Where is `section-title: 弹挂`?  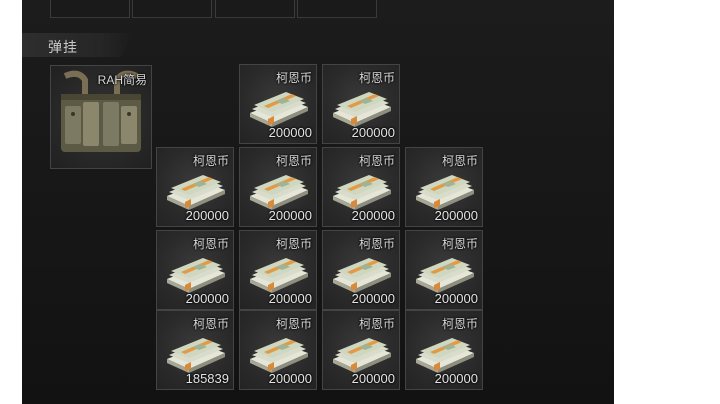
section-title: 弹挂 is located at coordinates (63, 47).